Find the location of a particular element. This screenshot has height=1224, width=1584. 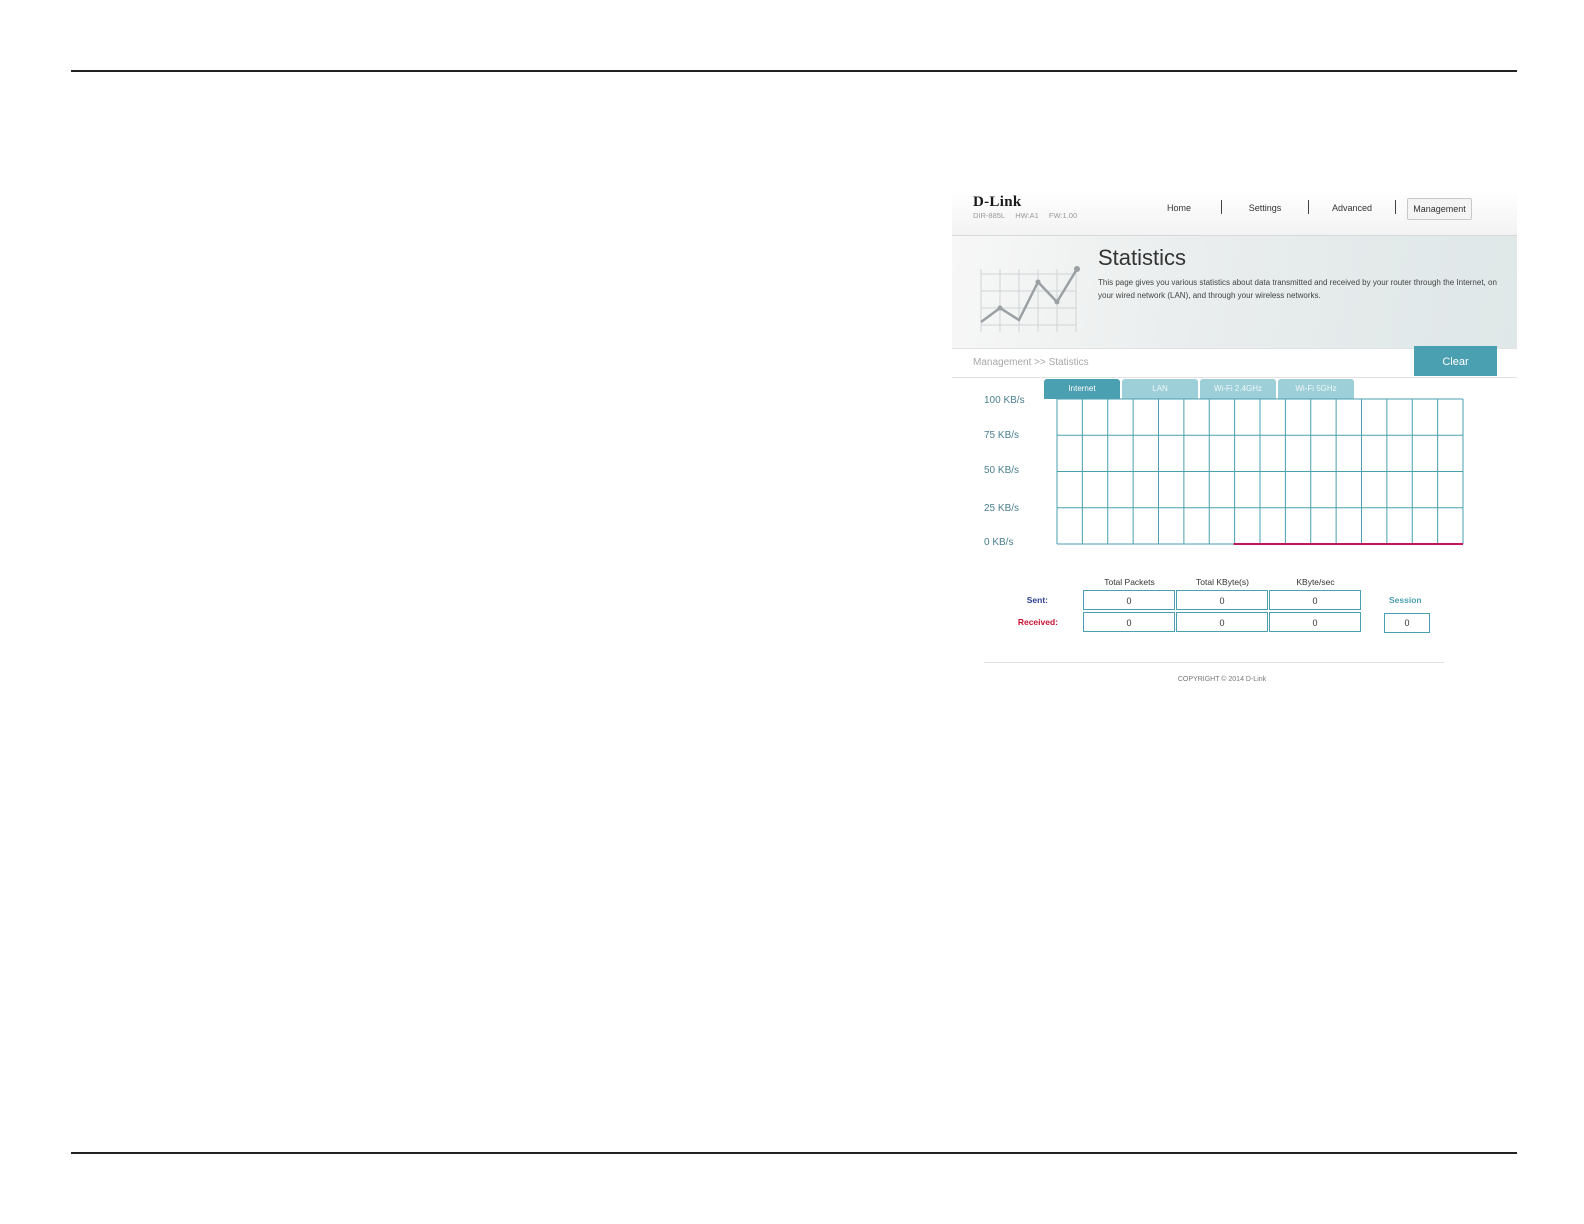

y-tick-label: 25 KB/s is located at coordinates (1002, 508).